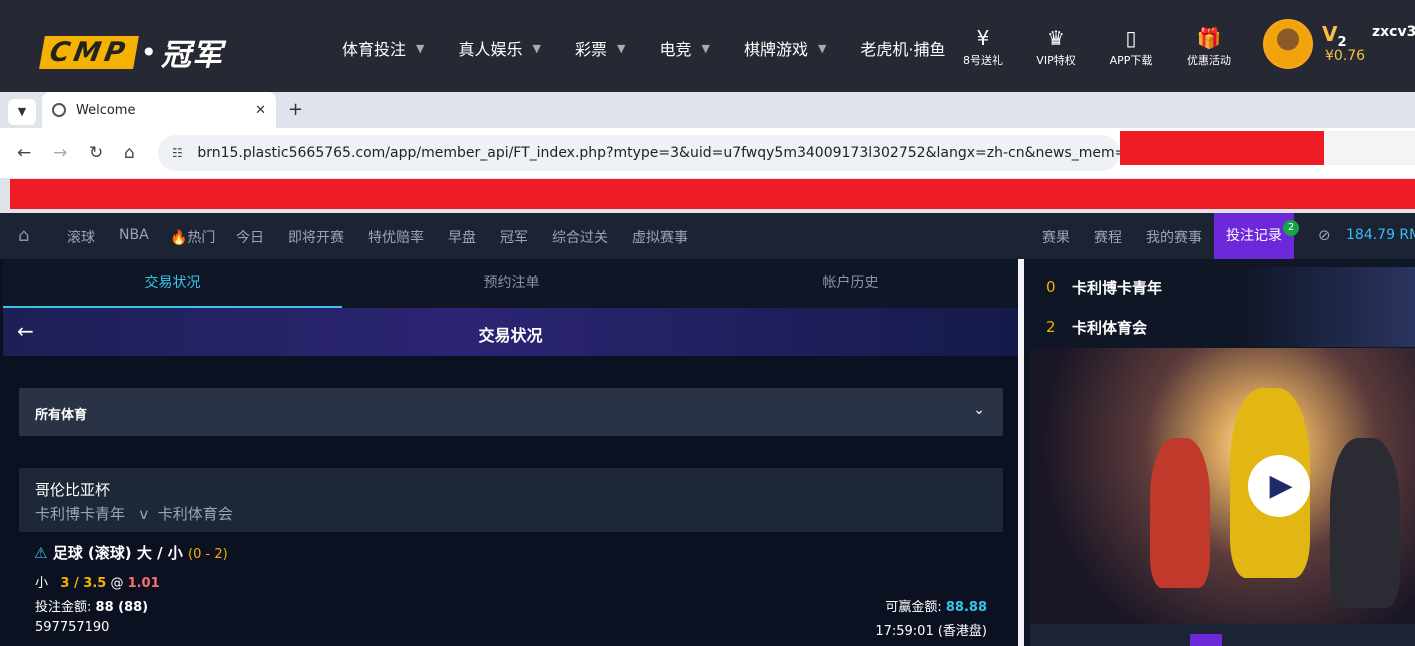 This screenshot has height=646, width=1415. I want to click on main-nav: 体育投注 ▼ 真人娱乐 ▼ 彩票 ▼ 电竞 ▼ 棋牌游戏 ▼ 老虎机·捕鱼, so click(661, 48).